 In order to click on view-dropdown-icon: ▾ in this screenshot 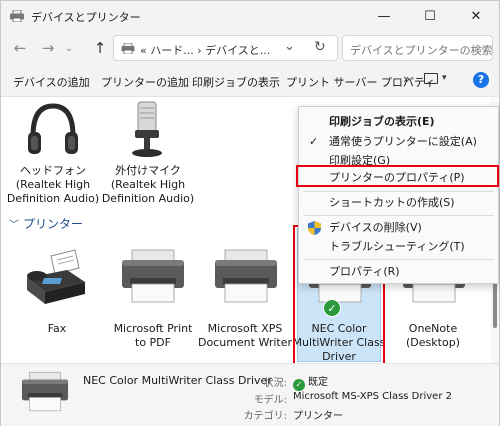, I will do `click(444, 78)`.